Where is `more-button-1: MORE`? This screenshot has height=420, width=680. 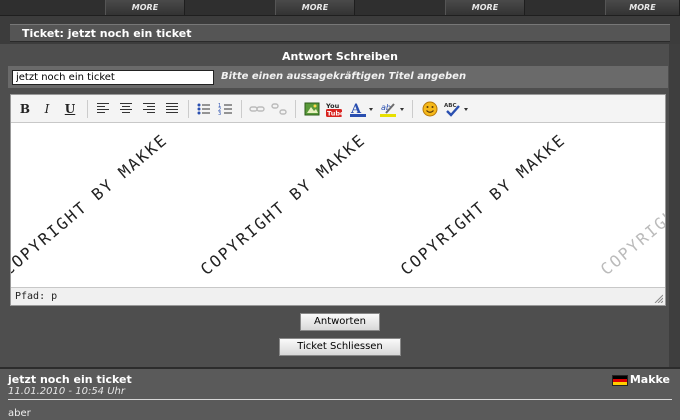
more-button-1: MORE is located at coordinates (145, 7).